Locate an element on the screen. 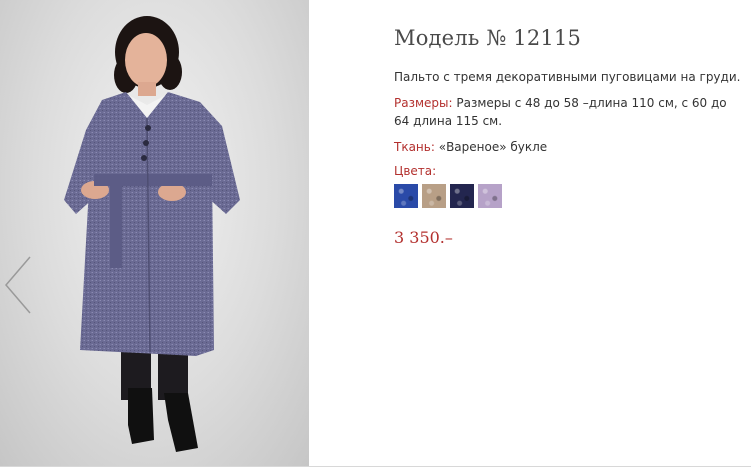  color-swatches is located at coordinates (569, 196).